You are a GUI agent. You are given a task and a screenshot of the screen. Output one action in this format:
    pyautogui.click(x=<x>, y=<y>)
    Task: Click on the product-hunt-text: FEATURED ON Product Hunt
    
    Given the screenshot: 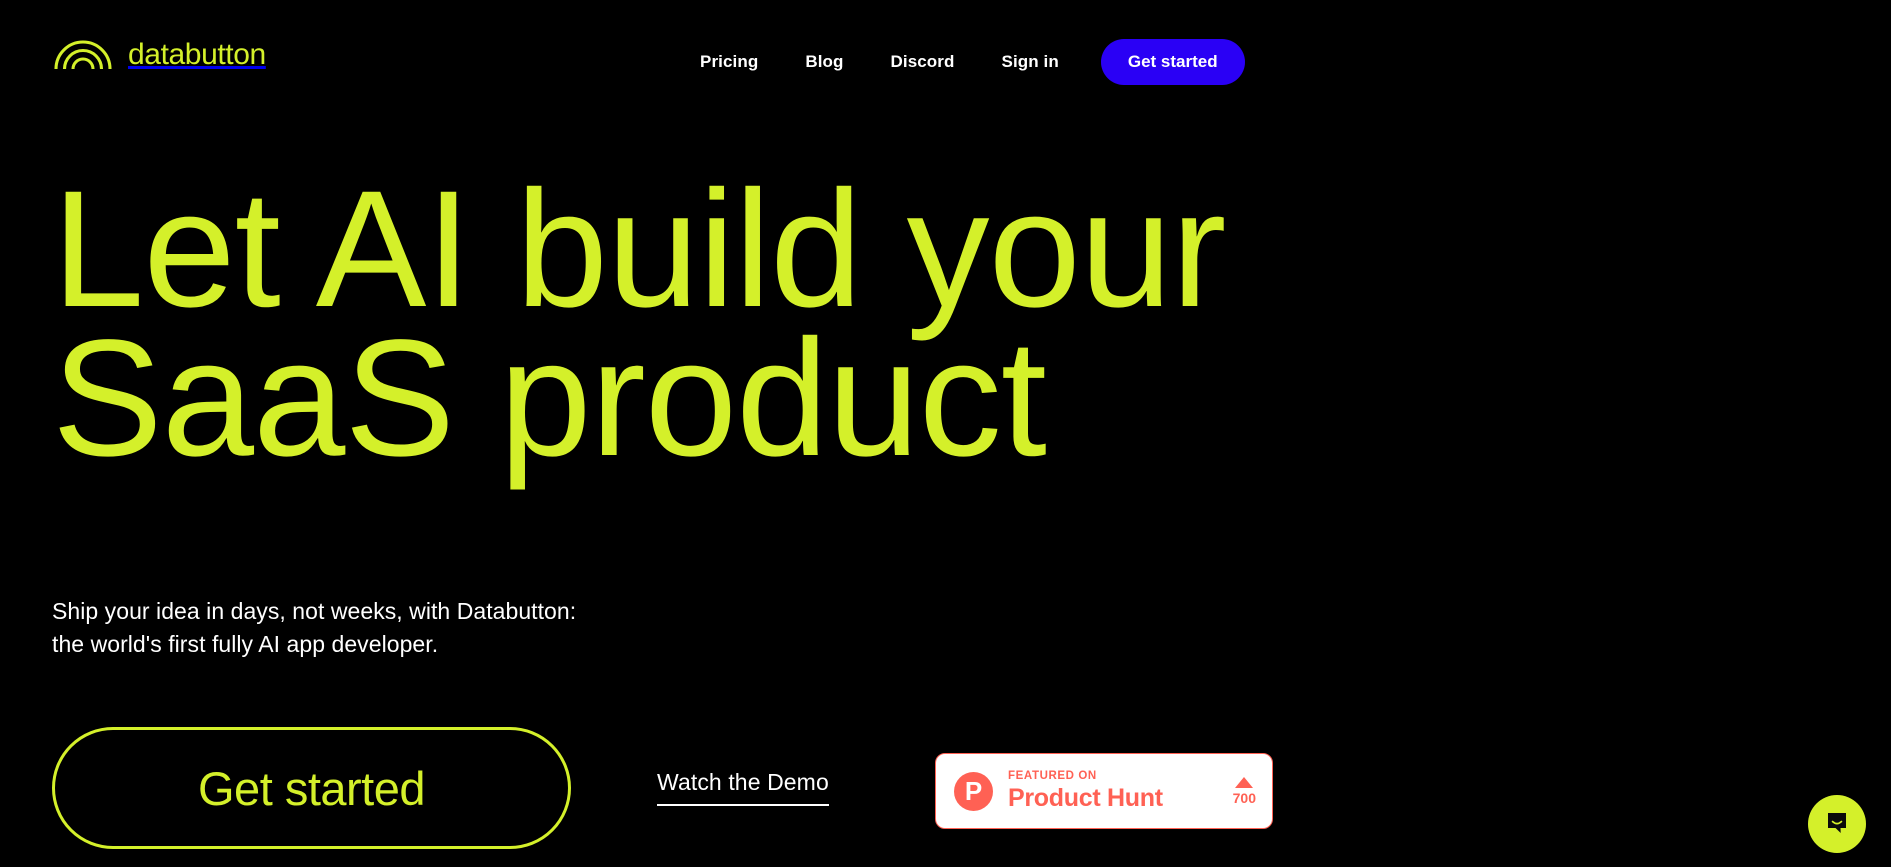 What is the action you would take?
    pyautogui.click(x=1085, y=791)
    